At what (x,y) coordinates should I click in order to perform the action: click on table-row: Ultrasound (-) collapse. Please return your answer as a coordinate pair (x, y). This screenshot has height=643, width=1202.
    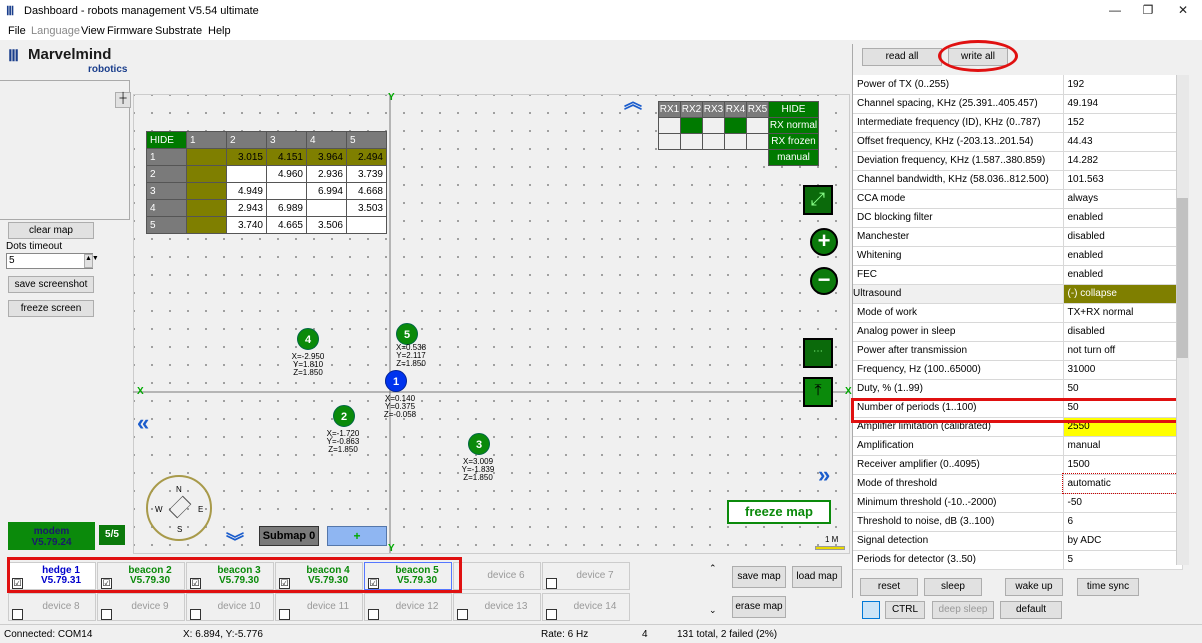
    Looking at the image, I should click on (1018, 294).